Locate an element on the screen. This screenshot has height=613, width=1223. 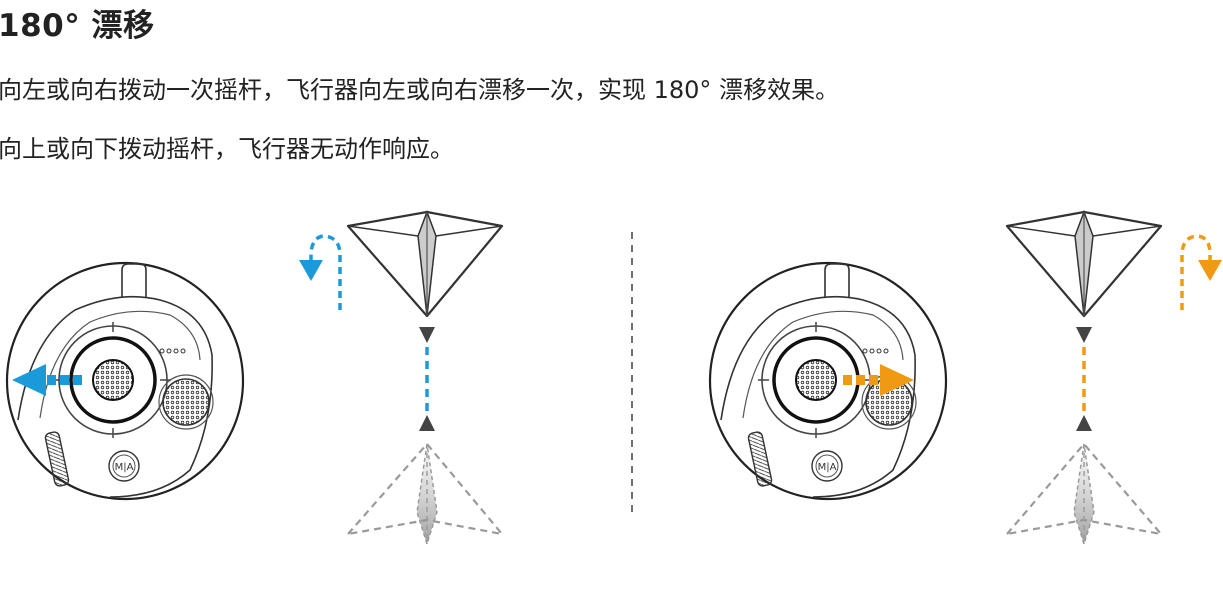
left-mode-label: M|A is located at coordinates (124, 467).